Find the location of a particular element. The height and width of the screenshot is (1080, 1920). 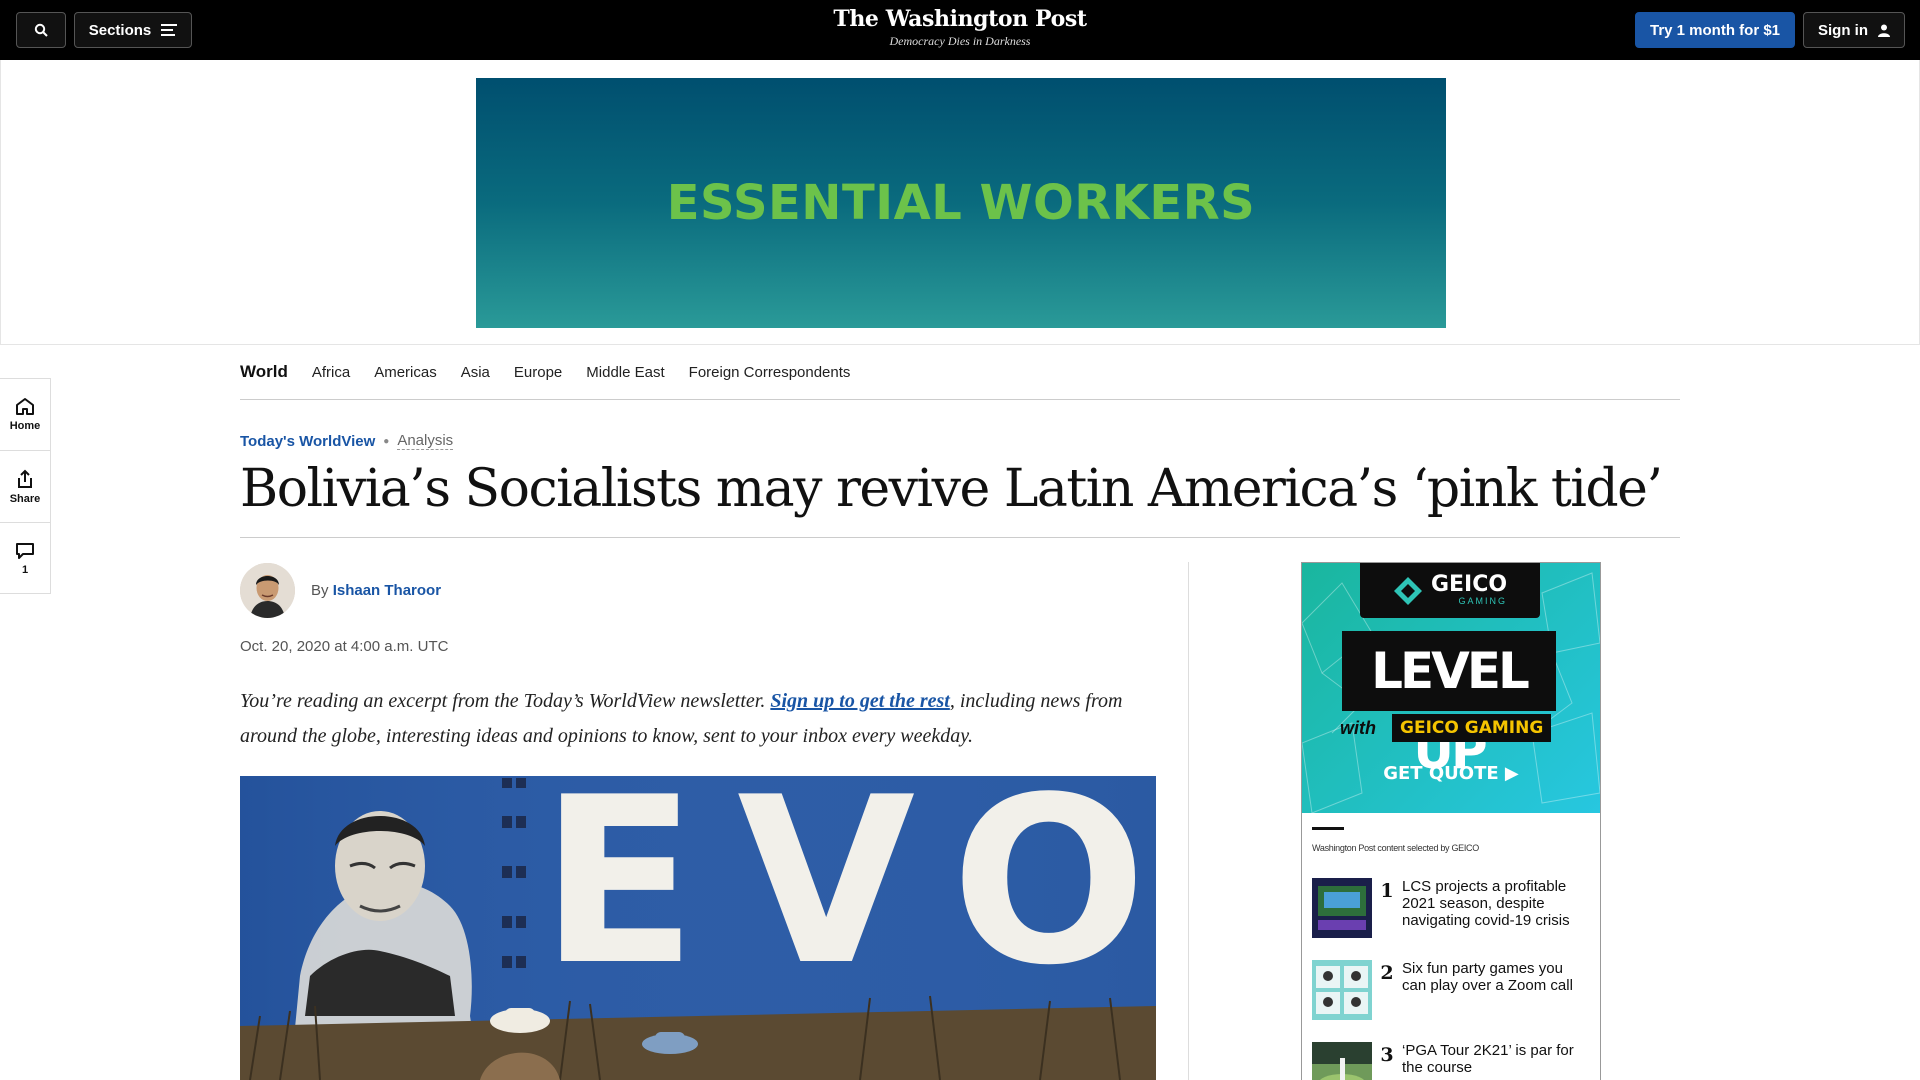

site-logo: The Washington Post is located at coordinates (960, 19).